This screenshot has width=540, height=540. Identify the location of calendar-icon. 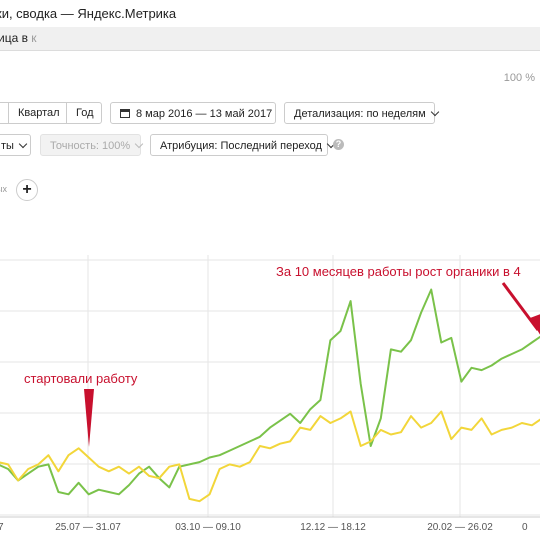
(125, 113).